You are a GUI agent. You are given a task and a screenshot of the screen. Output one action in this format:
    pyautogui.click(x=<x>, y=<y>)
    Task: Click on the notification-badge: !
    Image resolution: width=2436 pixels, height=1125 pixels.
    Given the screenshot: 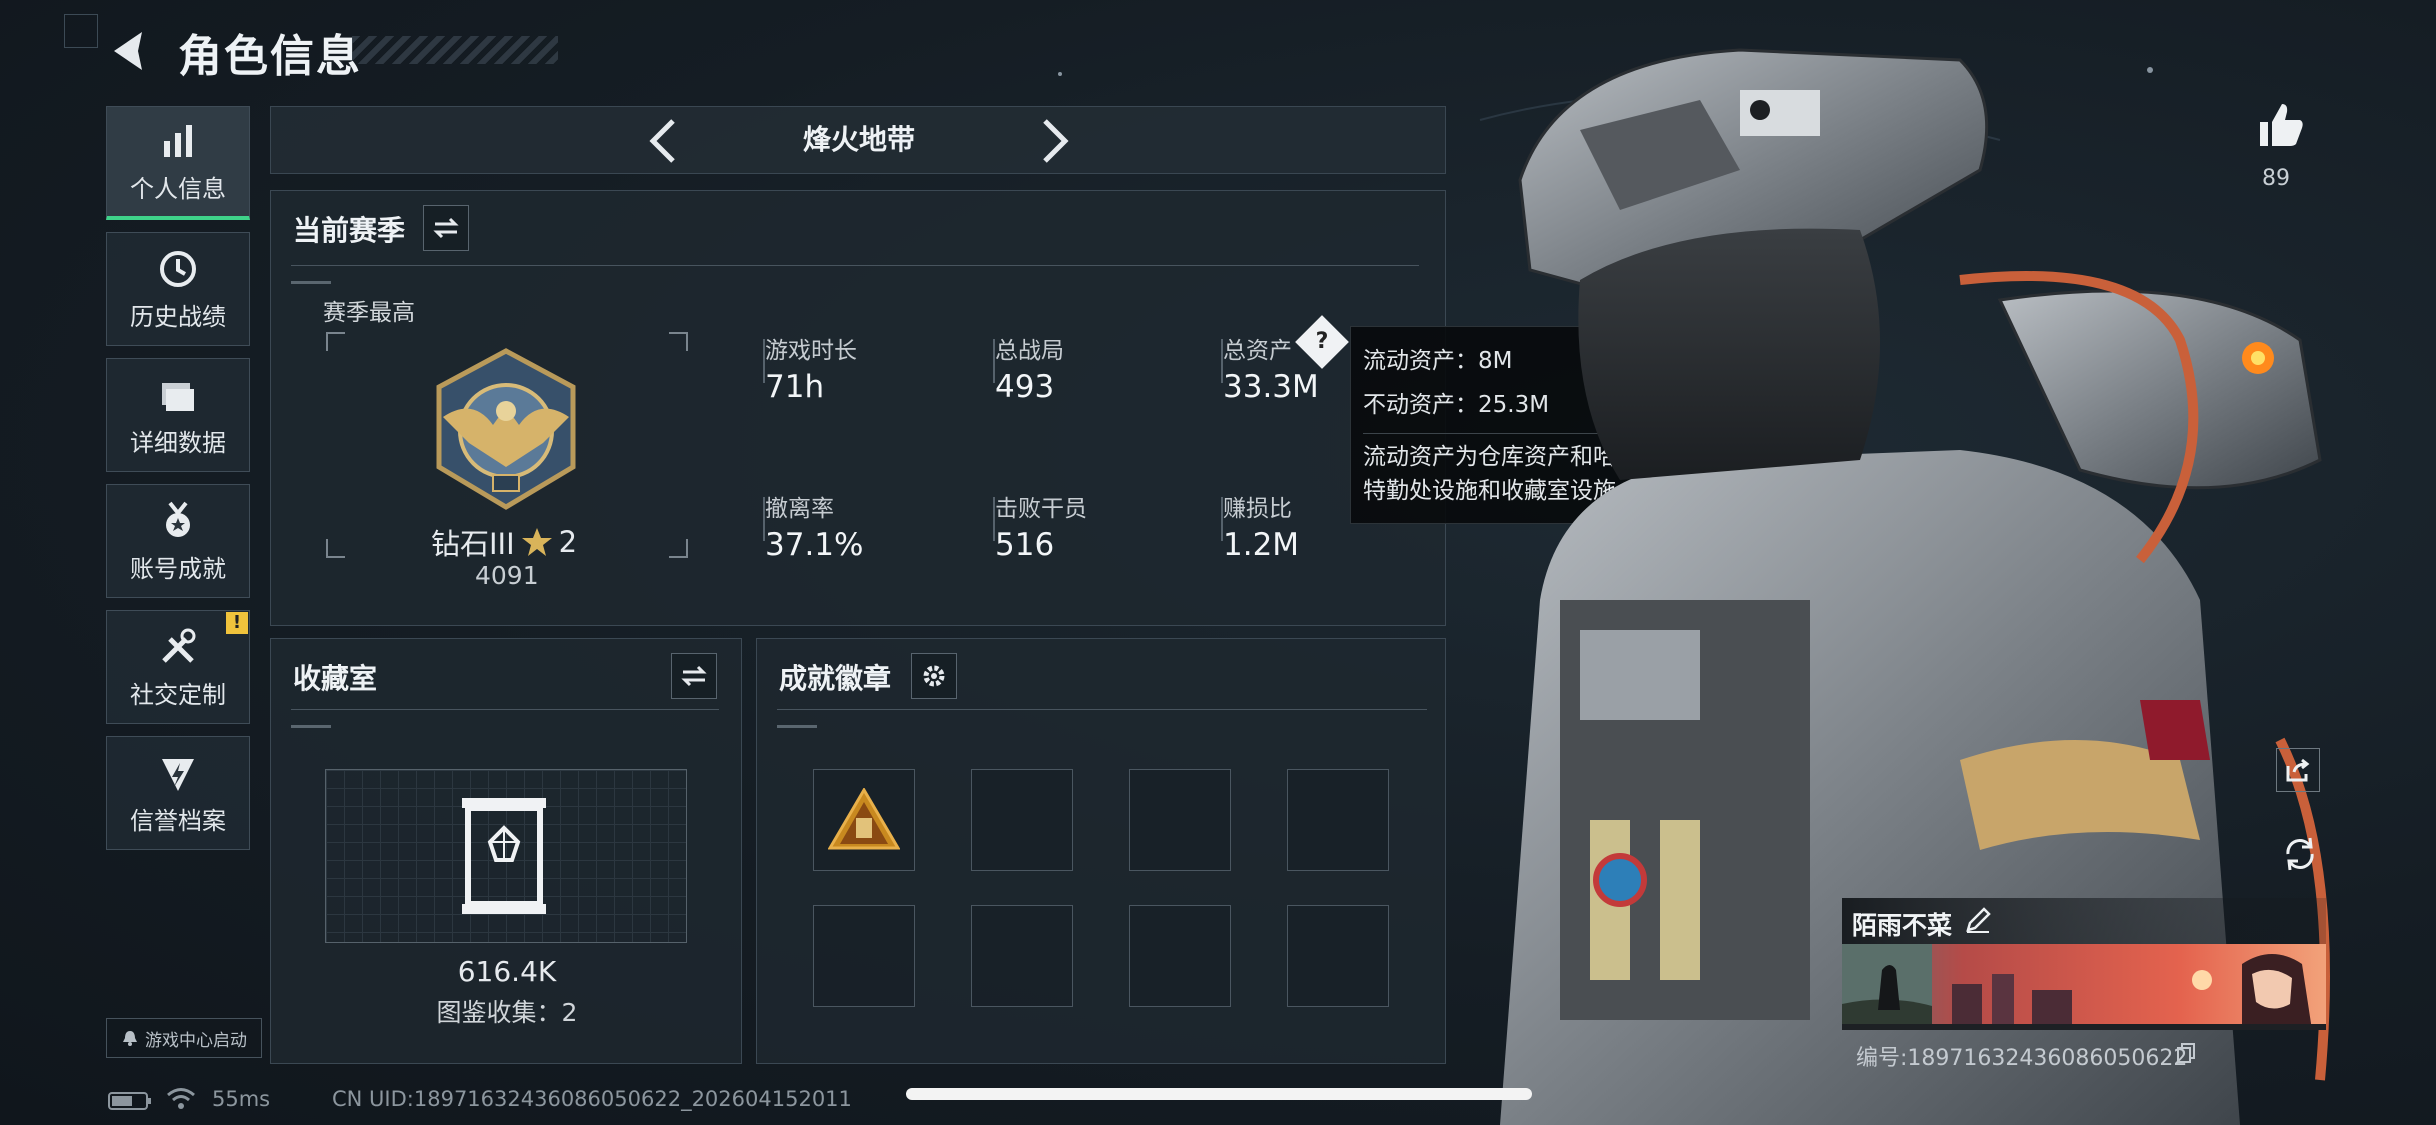 What is the action you would take?
    pyautogui.click(x=237, y=623)
    